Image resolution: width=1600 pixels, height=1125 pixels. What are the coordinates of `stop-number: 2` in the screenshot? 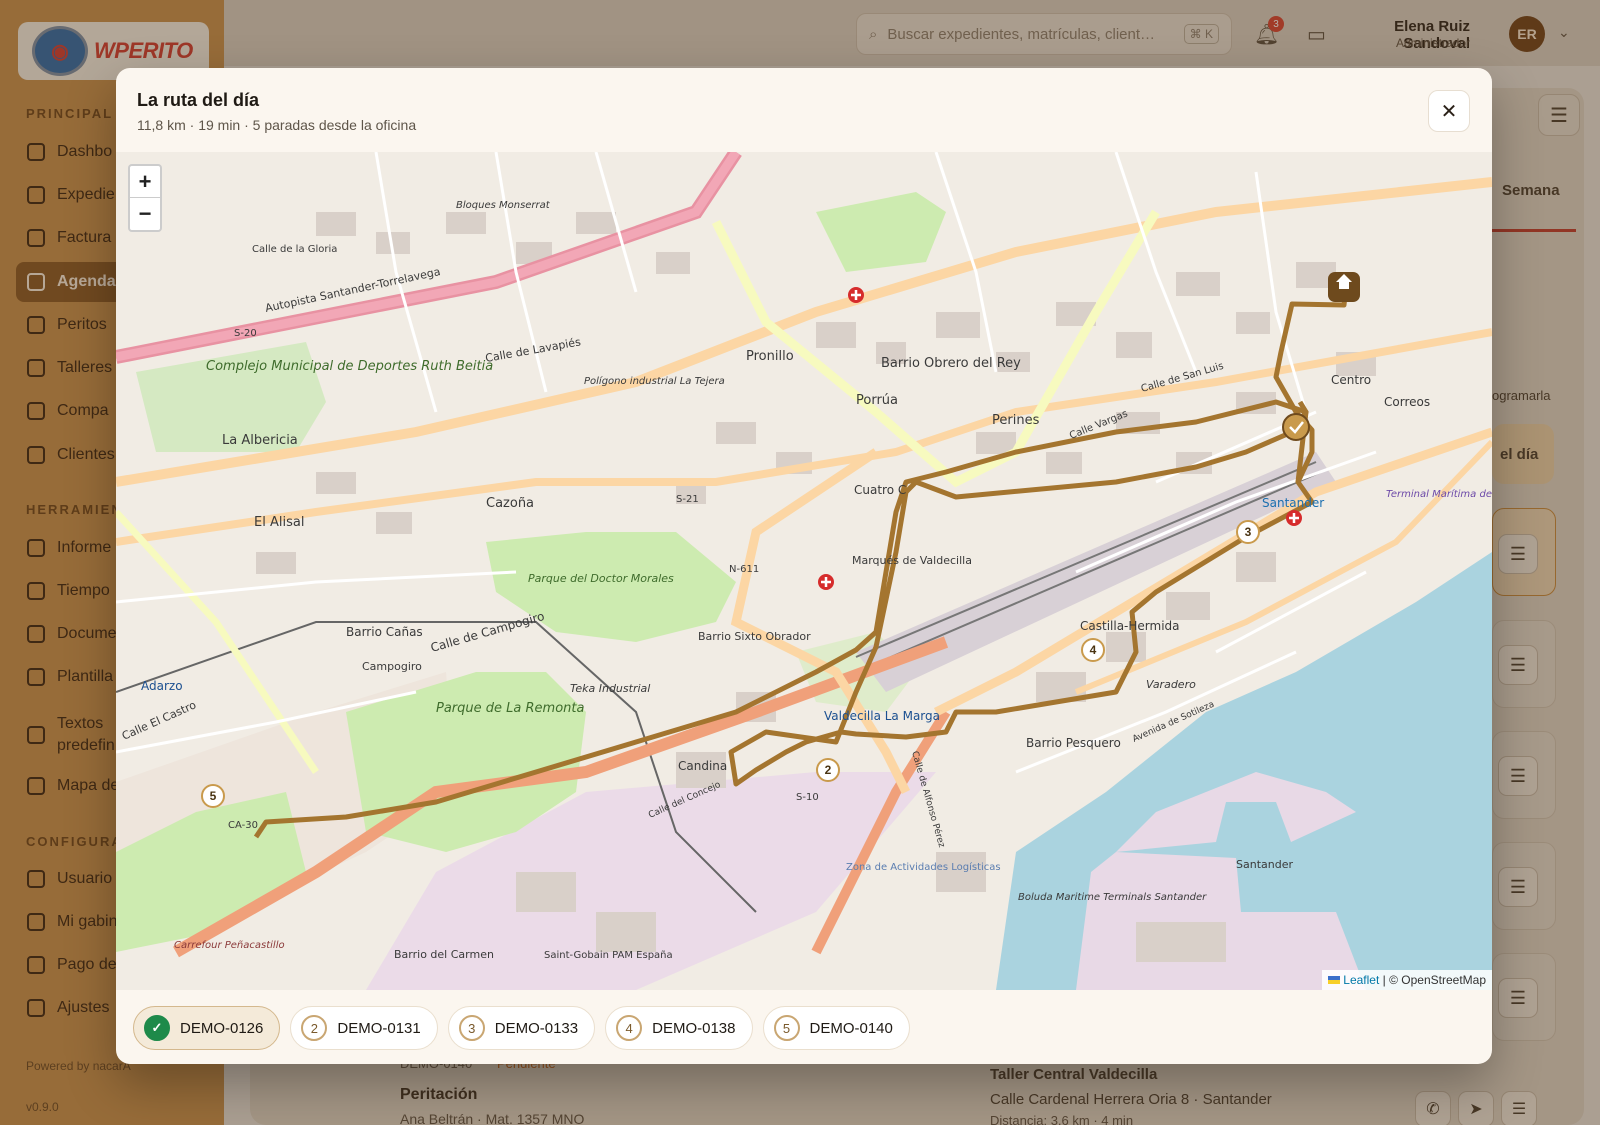 It's located at (314, 1028).